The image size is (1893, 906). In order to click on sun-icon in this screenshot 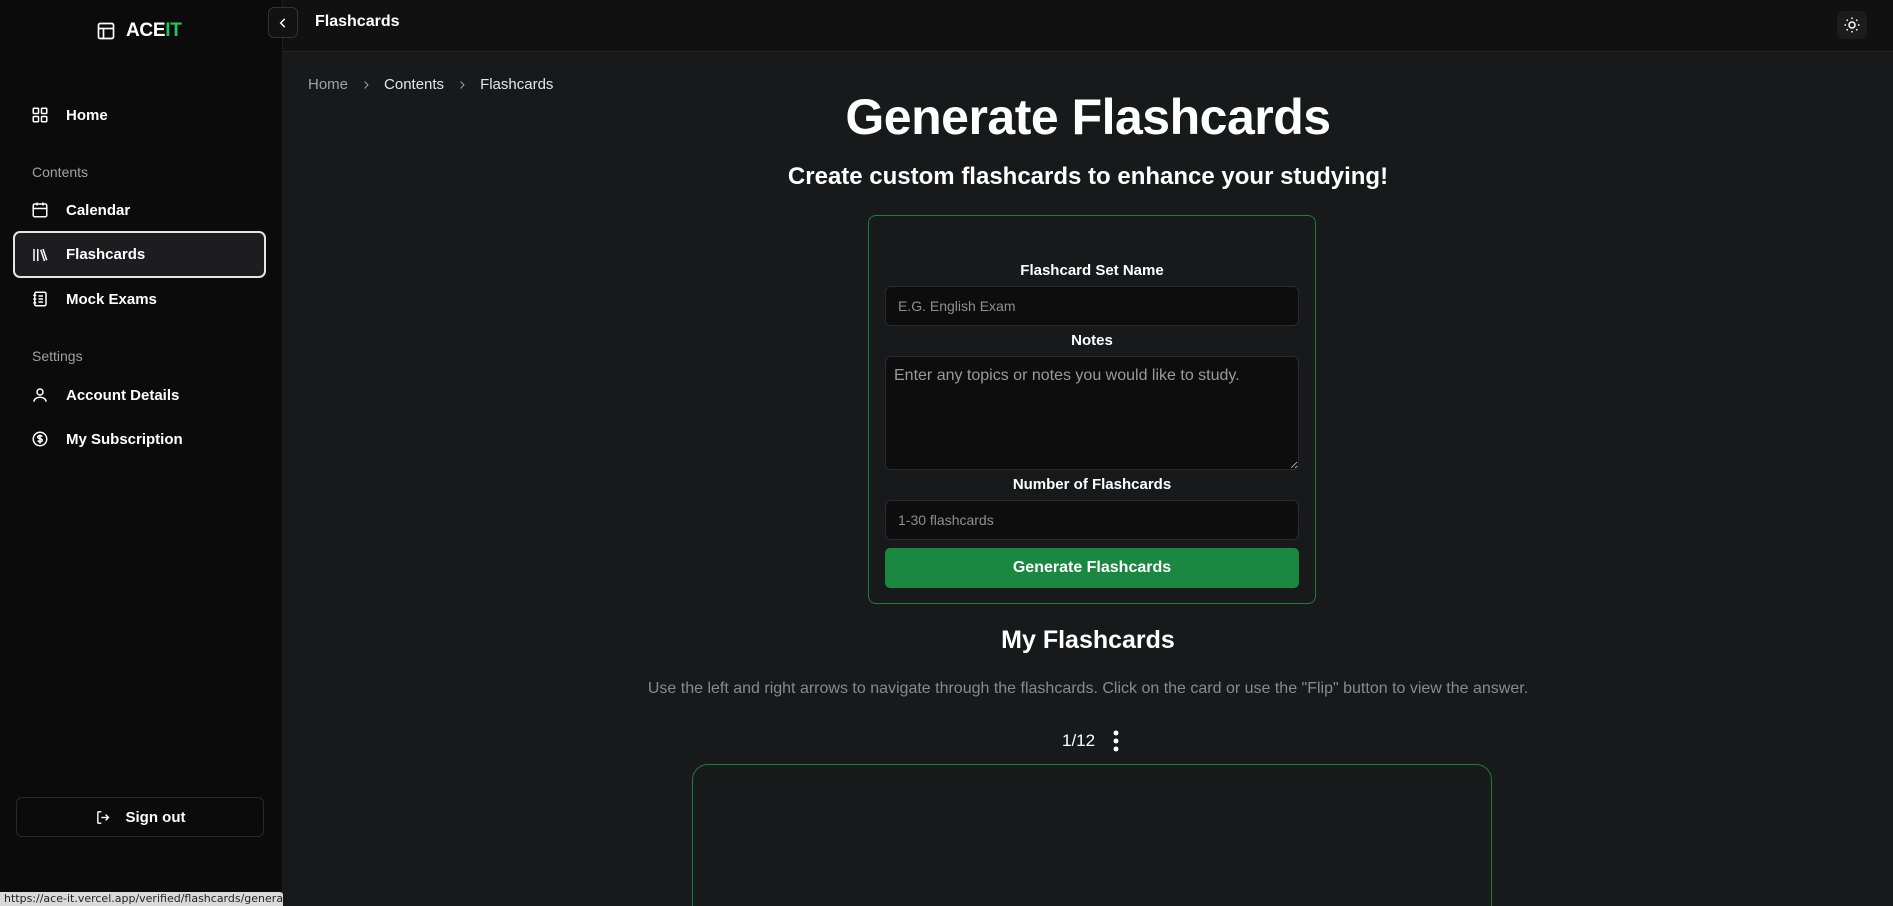, I will do `click(1852, 25)`.